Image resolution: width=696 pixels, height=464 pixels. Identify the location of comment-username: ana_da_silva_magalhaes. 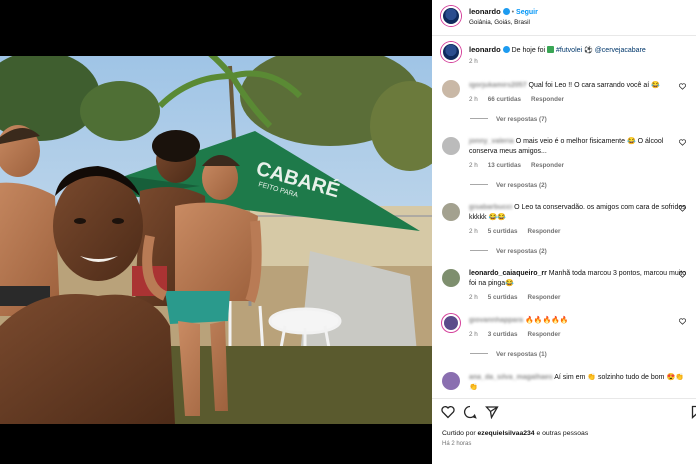
(511, 377).